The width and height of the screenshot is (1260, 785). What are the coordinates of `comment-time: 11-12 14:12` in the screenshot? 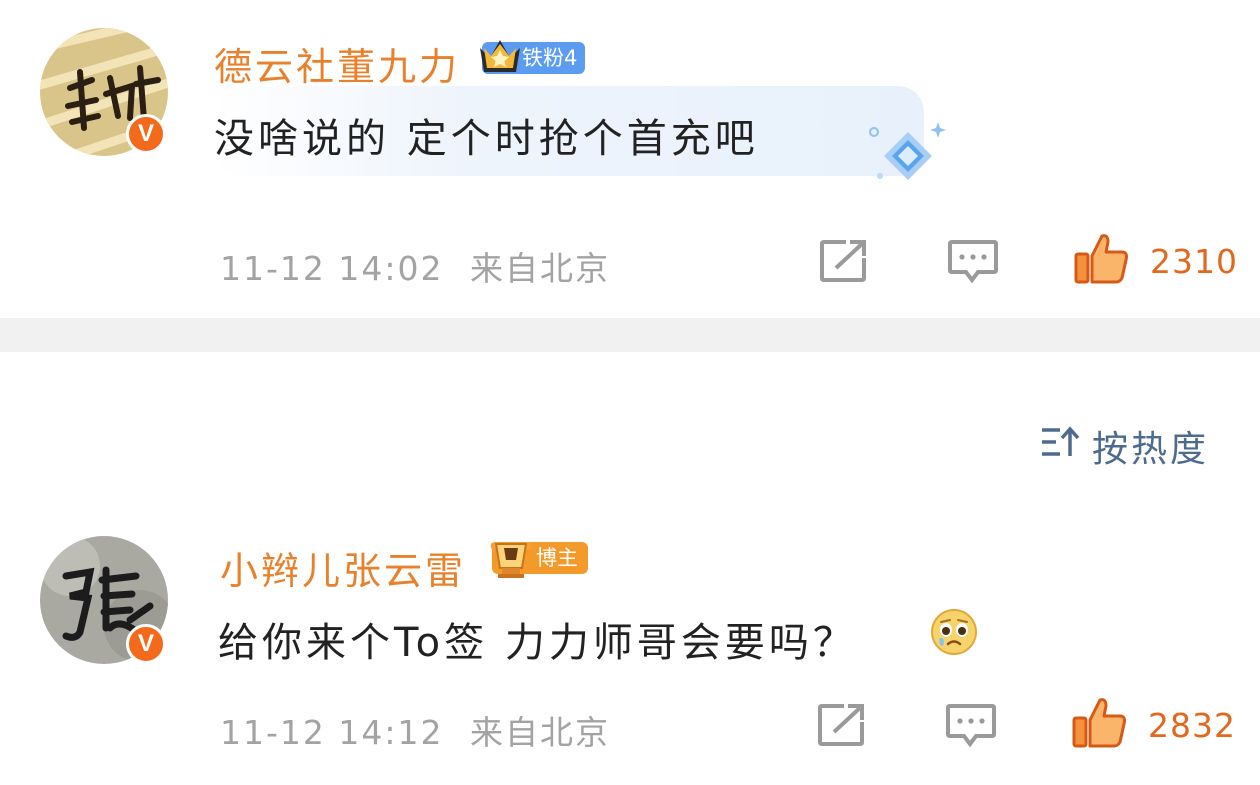 It's located at (332, 732).